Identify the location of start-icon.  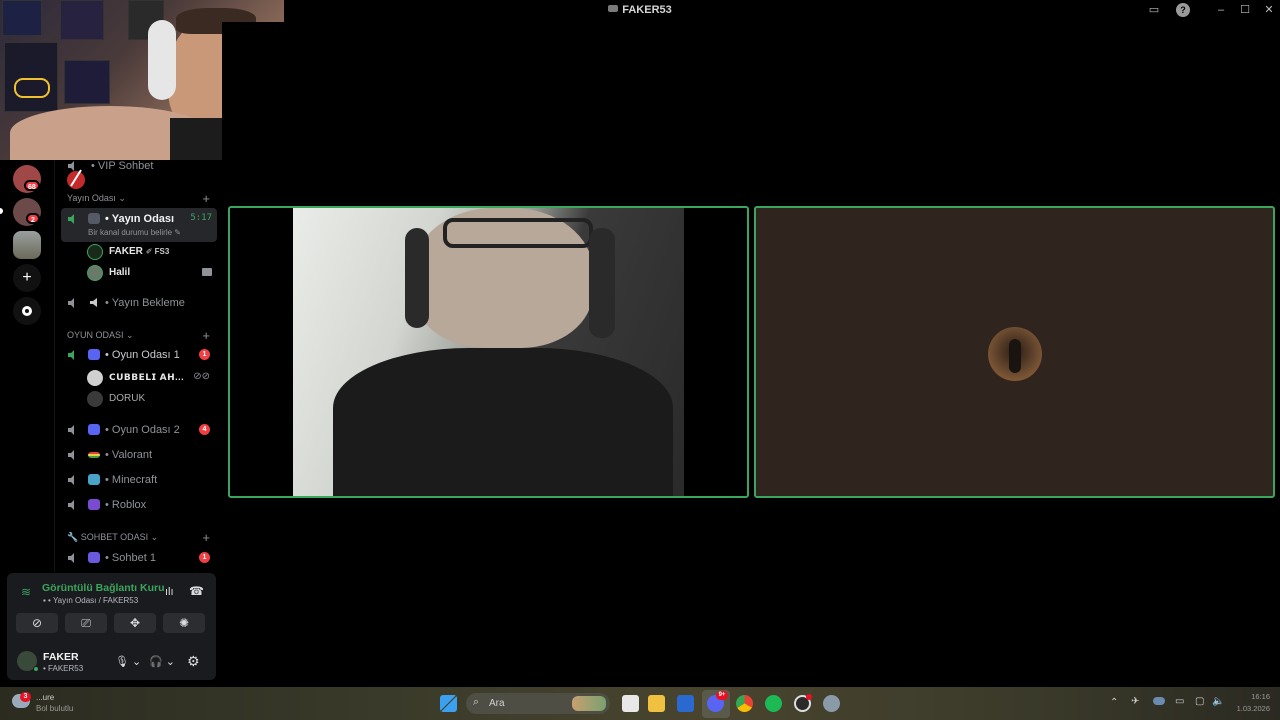
(448, 703).